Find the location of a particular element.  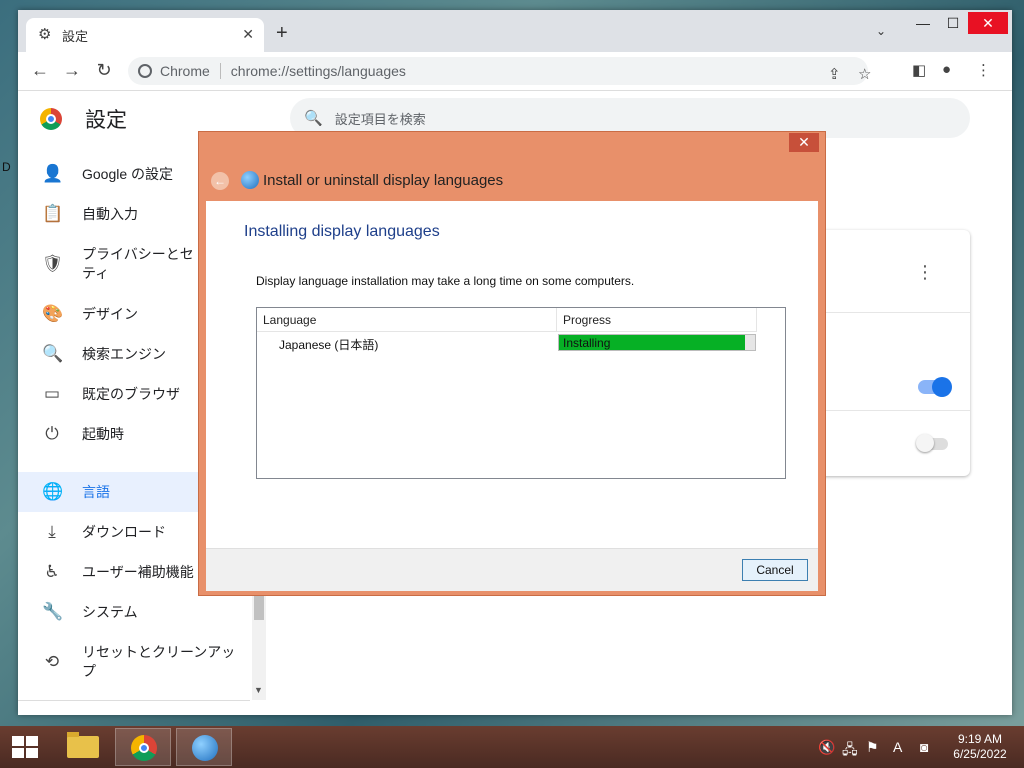

network-icon: 🖧 is located at coordinates (850, 751).